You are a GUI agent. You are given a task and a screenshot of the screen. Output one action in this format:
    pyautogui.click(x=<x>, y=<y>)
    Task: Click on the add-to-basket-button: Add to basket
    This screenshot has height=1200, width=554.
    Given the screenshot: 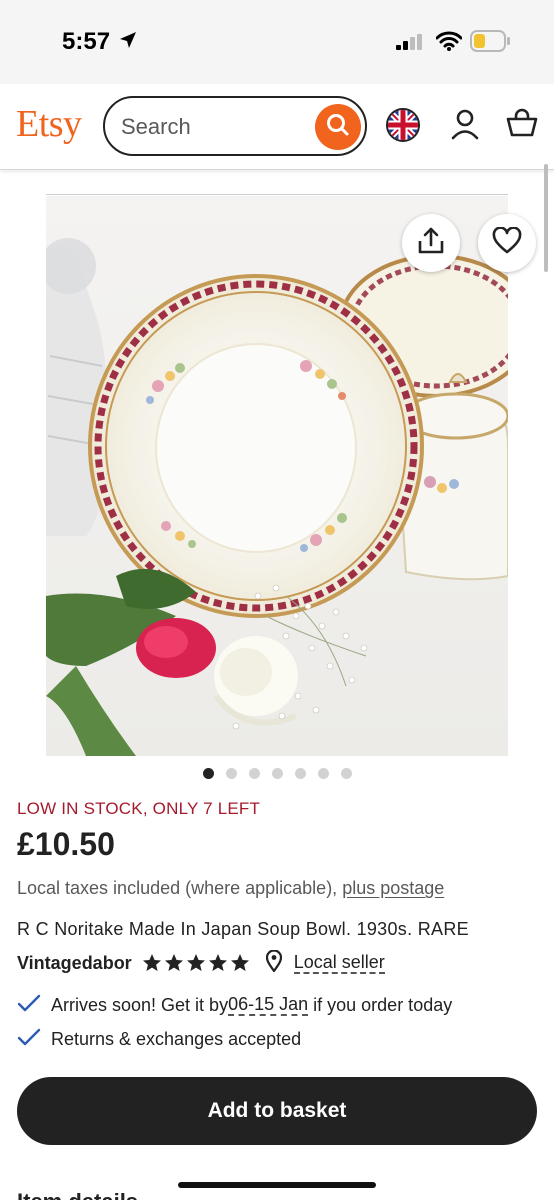 What is the action you would take?
    pyautogui.click(x=277, y=1111)
    